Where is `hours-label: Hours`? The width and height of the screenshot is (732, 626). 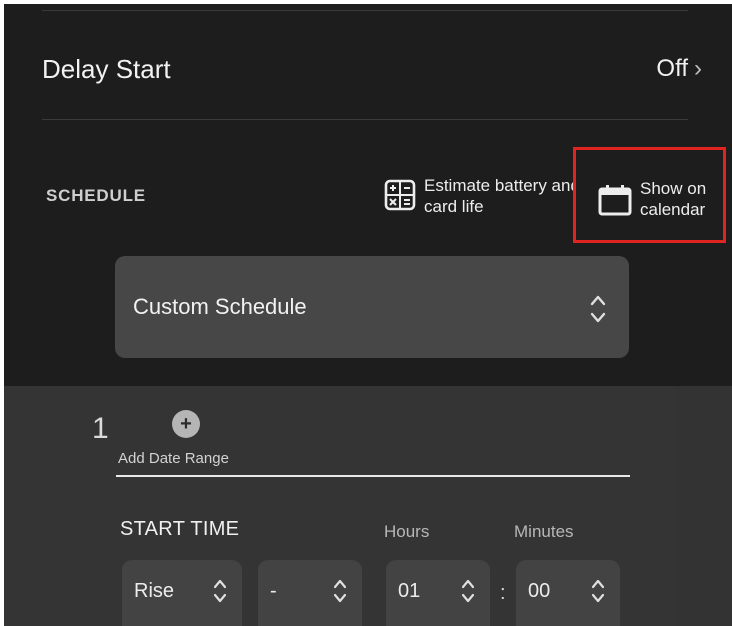 hours-label: Hours is located at coordinates (407, 531).